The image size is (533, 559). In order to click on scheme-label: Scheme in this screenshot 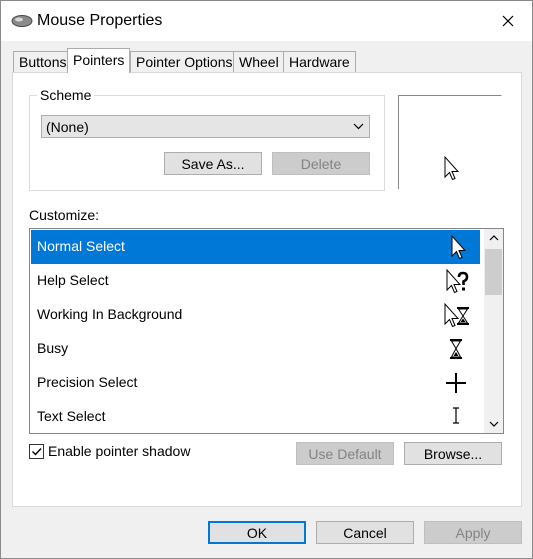, I will do `click(66, 95)`.